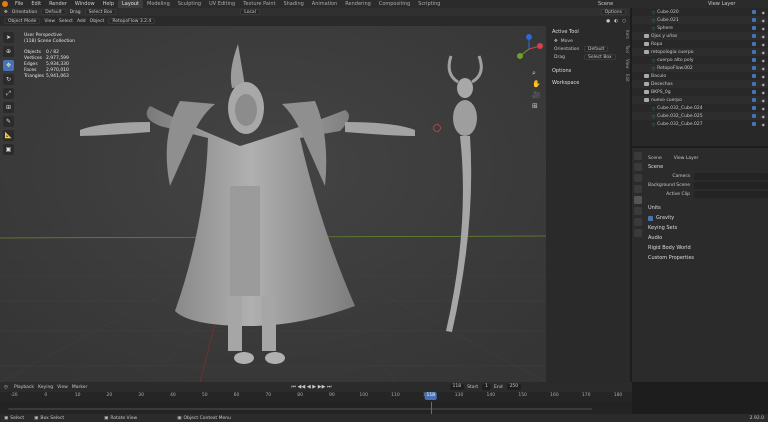 The height and width of the screenshot is (422, 768). What do you see at coordinates (158, 4) in the screenshot?
I see `workspace-tab-modeling: Modeling` at bounding box center [158, 4].